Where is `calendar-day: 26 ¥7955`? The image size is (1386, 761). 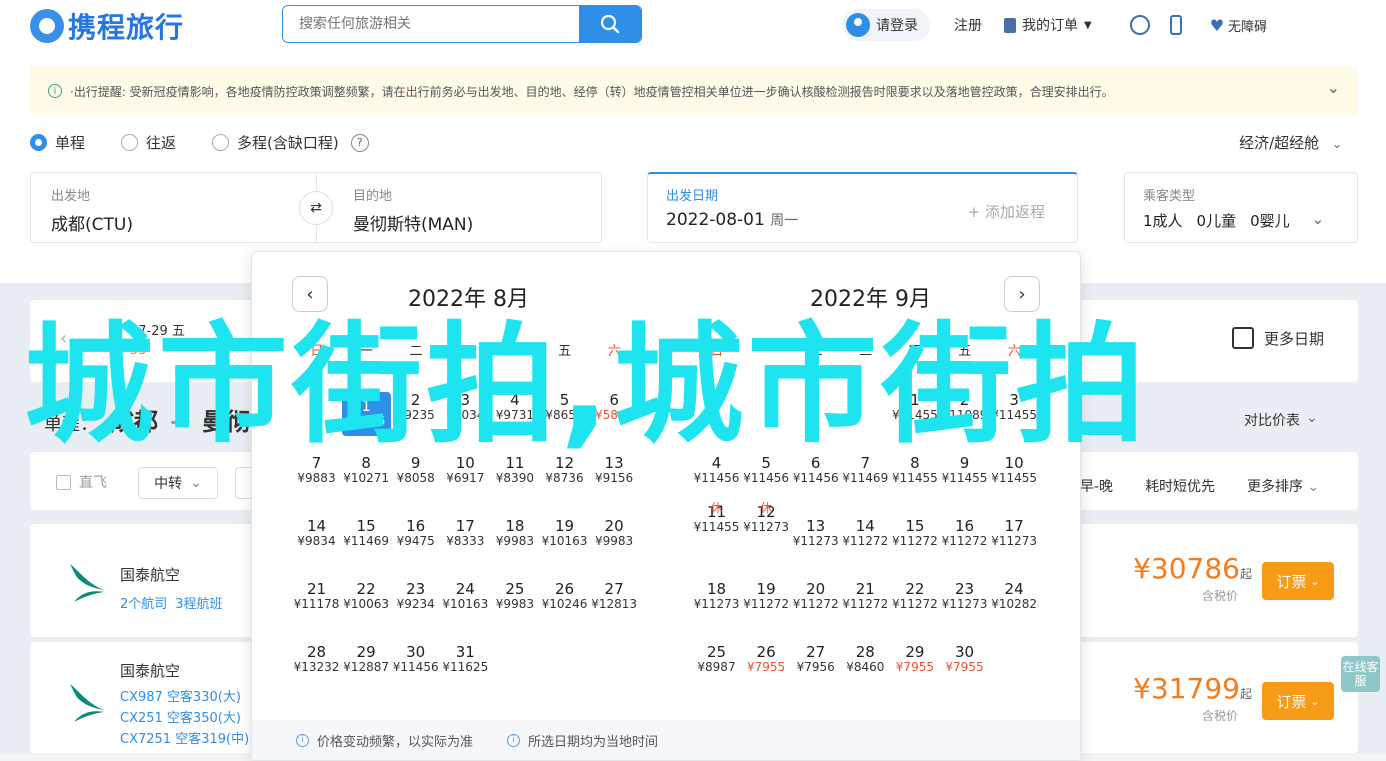
calendar-day: 26 ¥7955 is located at coordinates (766, 666).